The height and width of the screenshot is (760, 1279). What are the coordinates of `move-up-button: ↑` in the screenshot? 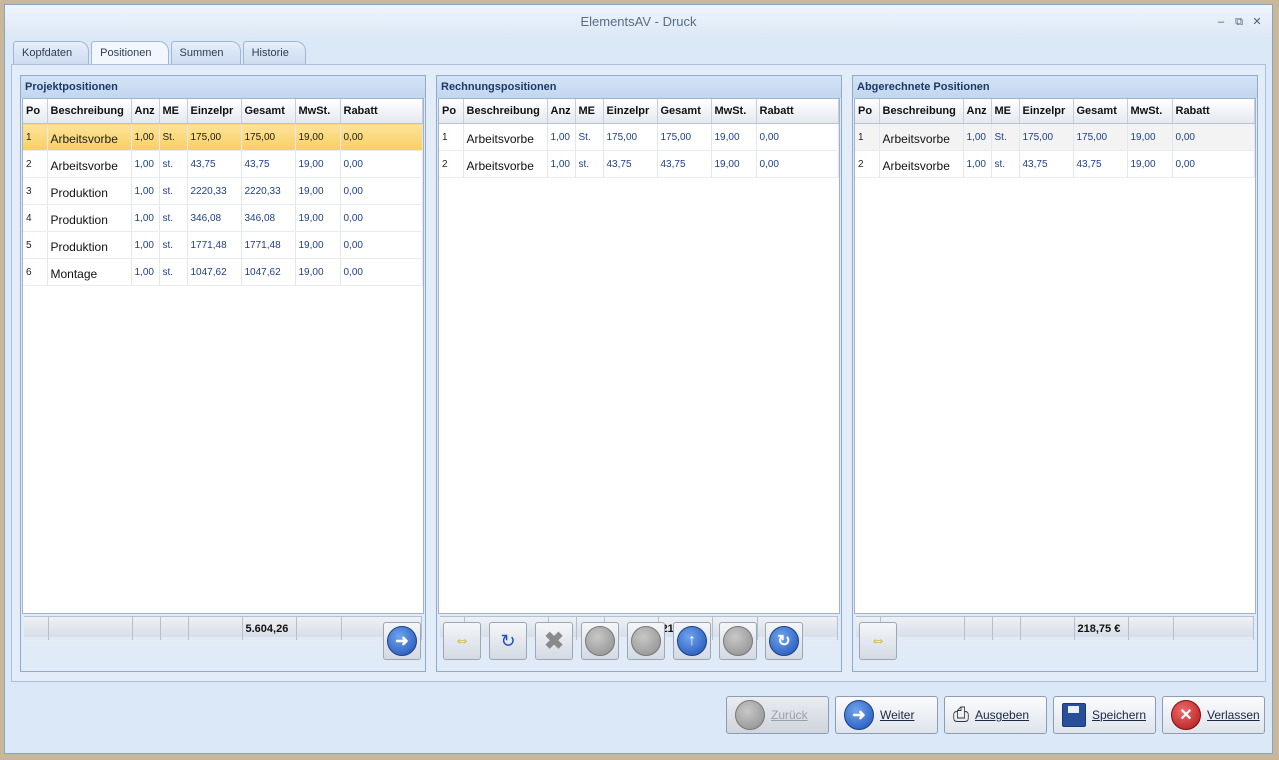 It's located at (692, 641).